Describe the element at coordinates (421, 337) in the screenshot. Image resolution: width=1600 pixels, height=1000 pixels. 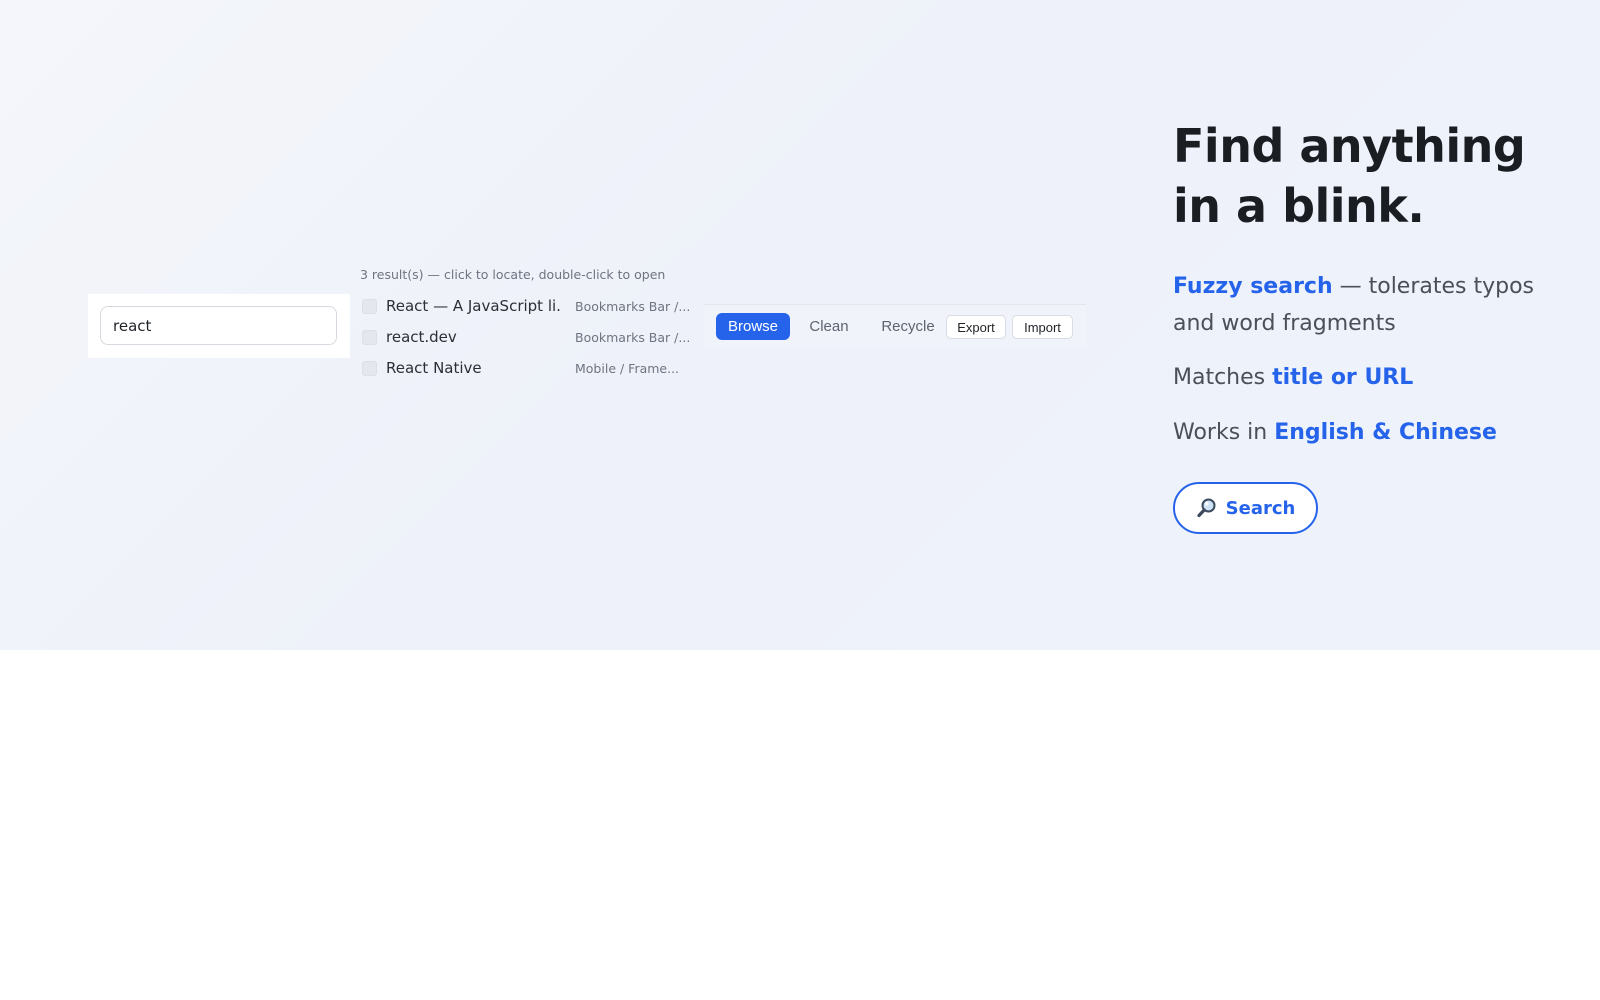
I see `result-title: react.dev` at that location.